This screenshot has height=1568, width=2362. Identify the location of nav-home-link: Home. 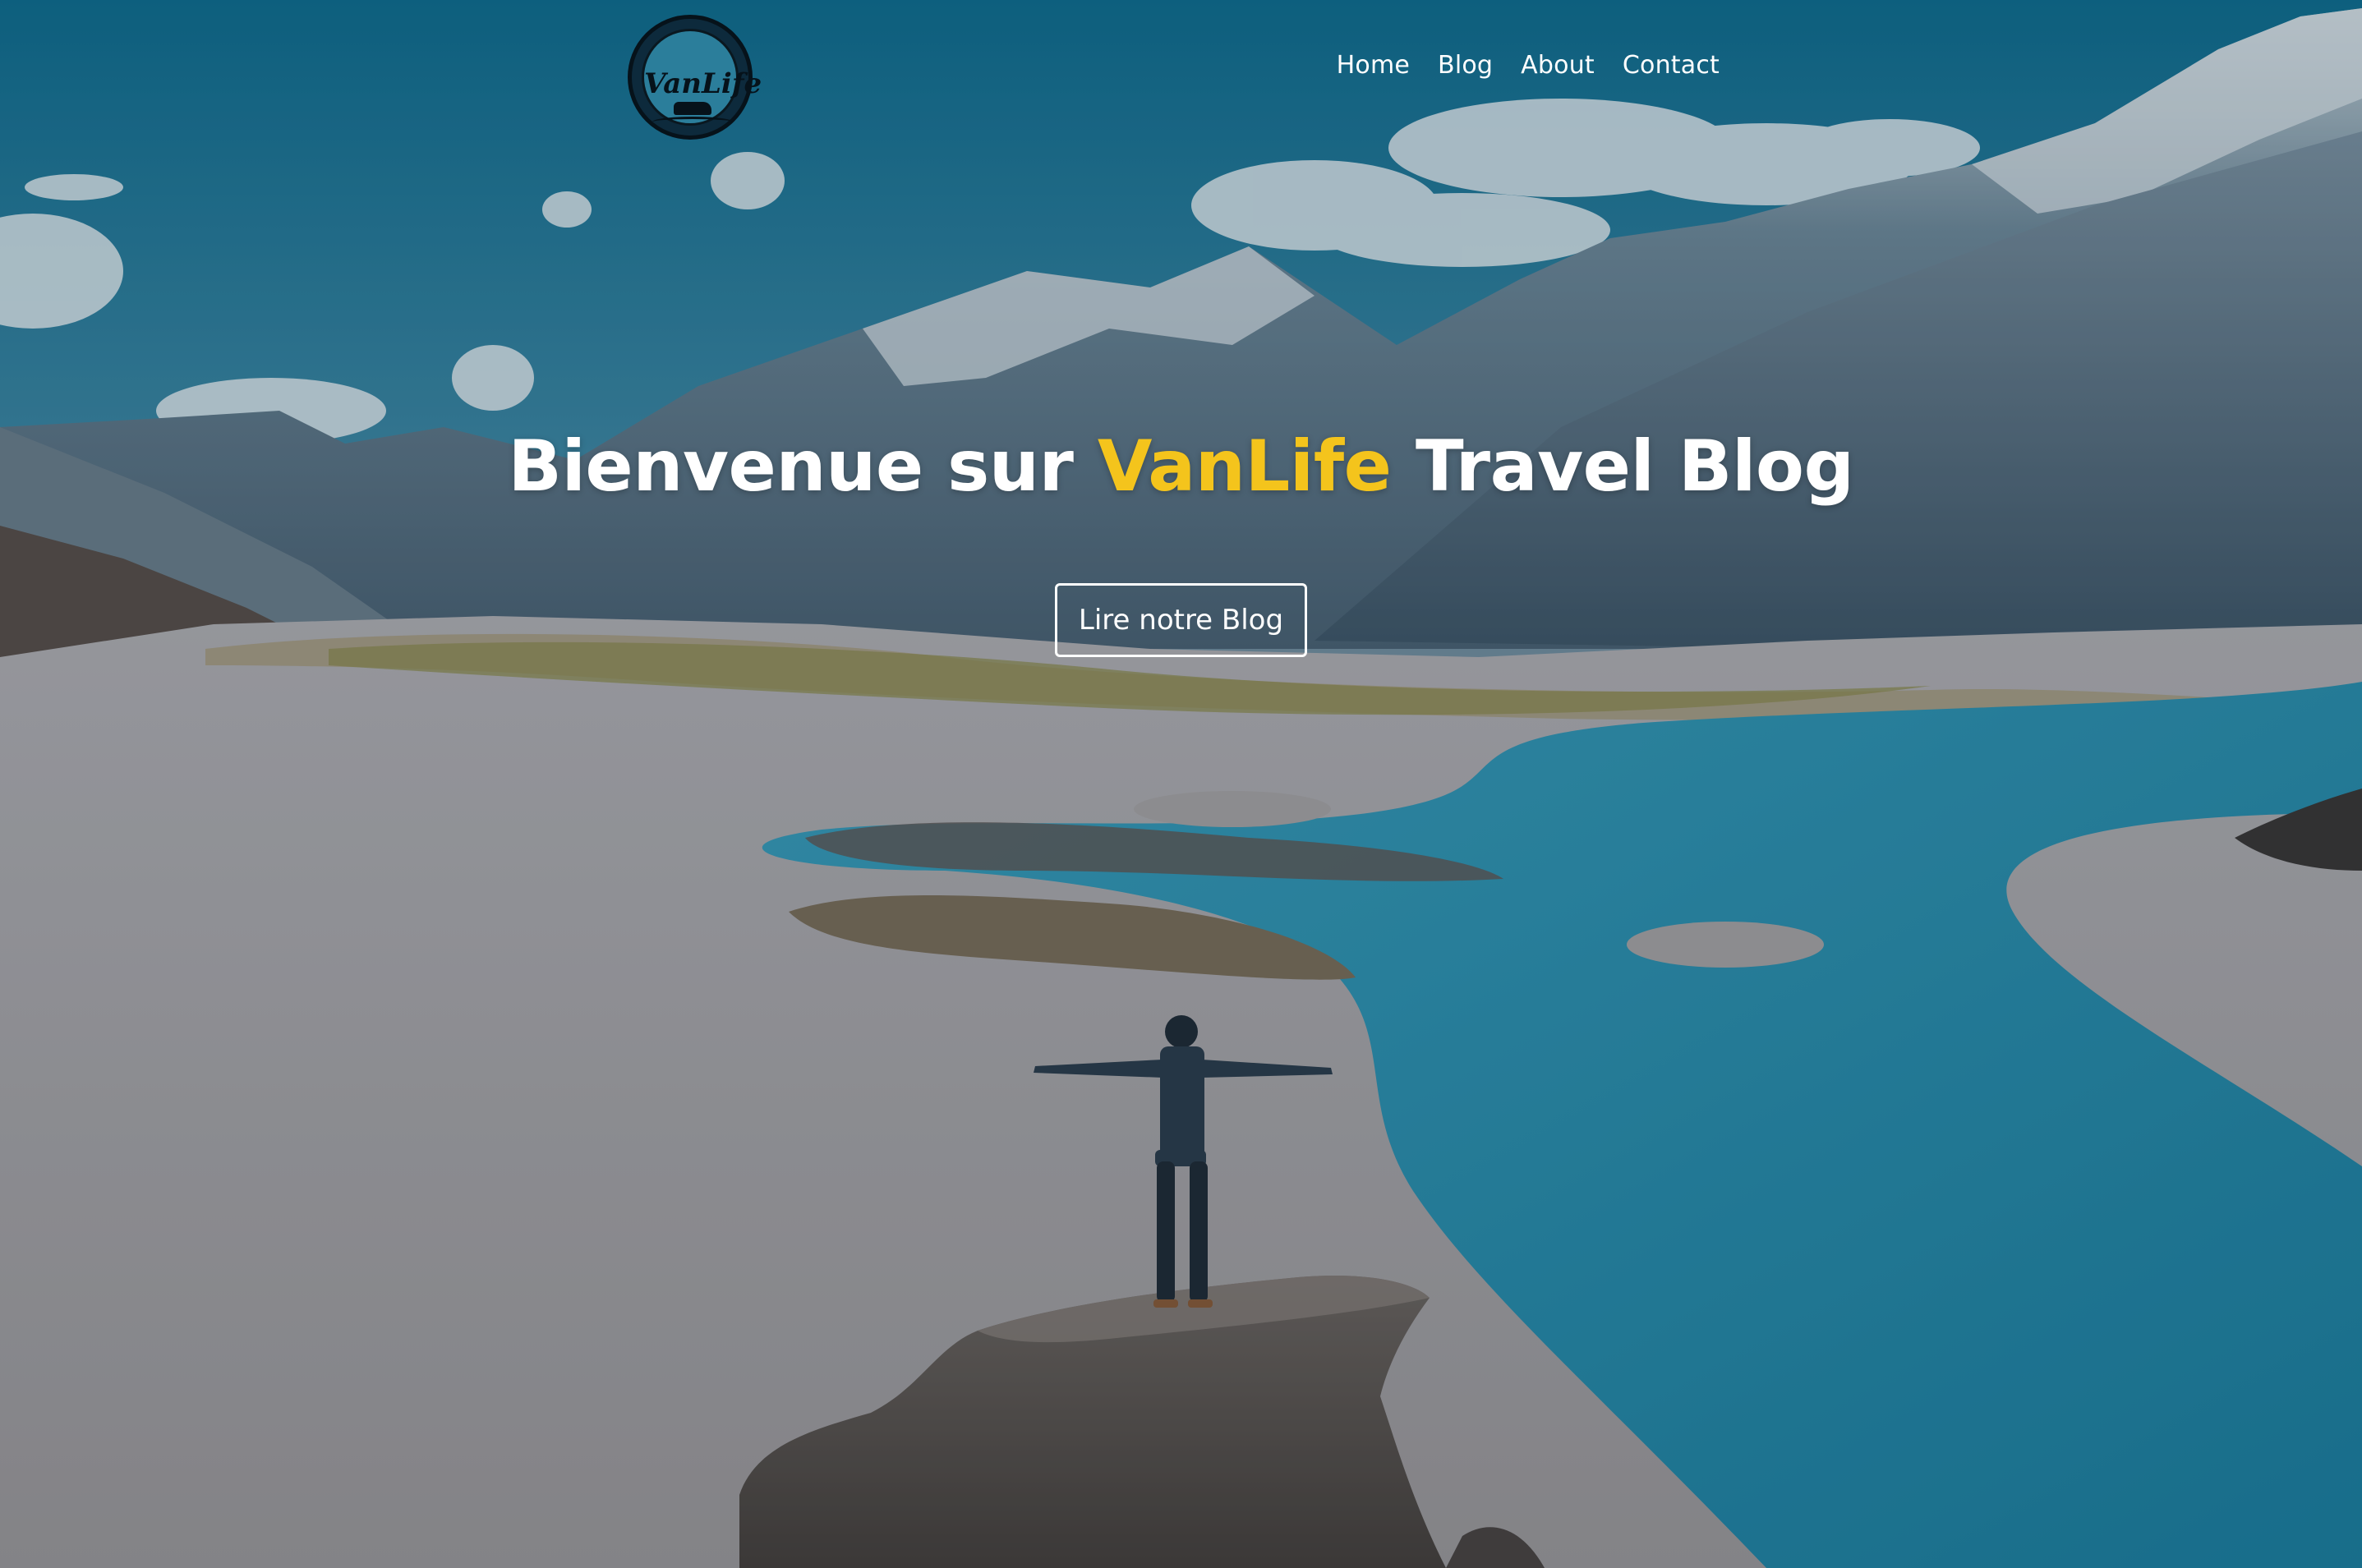
(1374, 65).